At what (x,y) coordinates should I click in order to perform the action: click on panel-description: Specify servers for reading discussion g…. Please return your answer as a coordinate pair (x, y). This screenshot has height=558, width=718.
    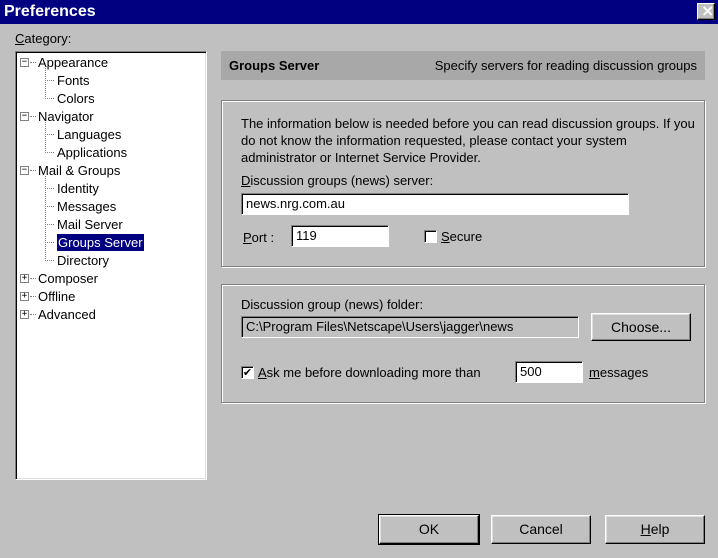
    Looking at the image, I should click on (565, 65).